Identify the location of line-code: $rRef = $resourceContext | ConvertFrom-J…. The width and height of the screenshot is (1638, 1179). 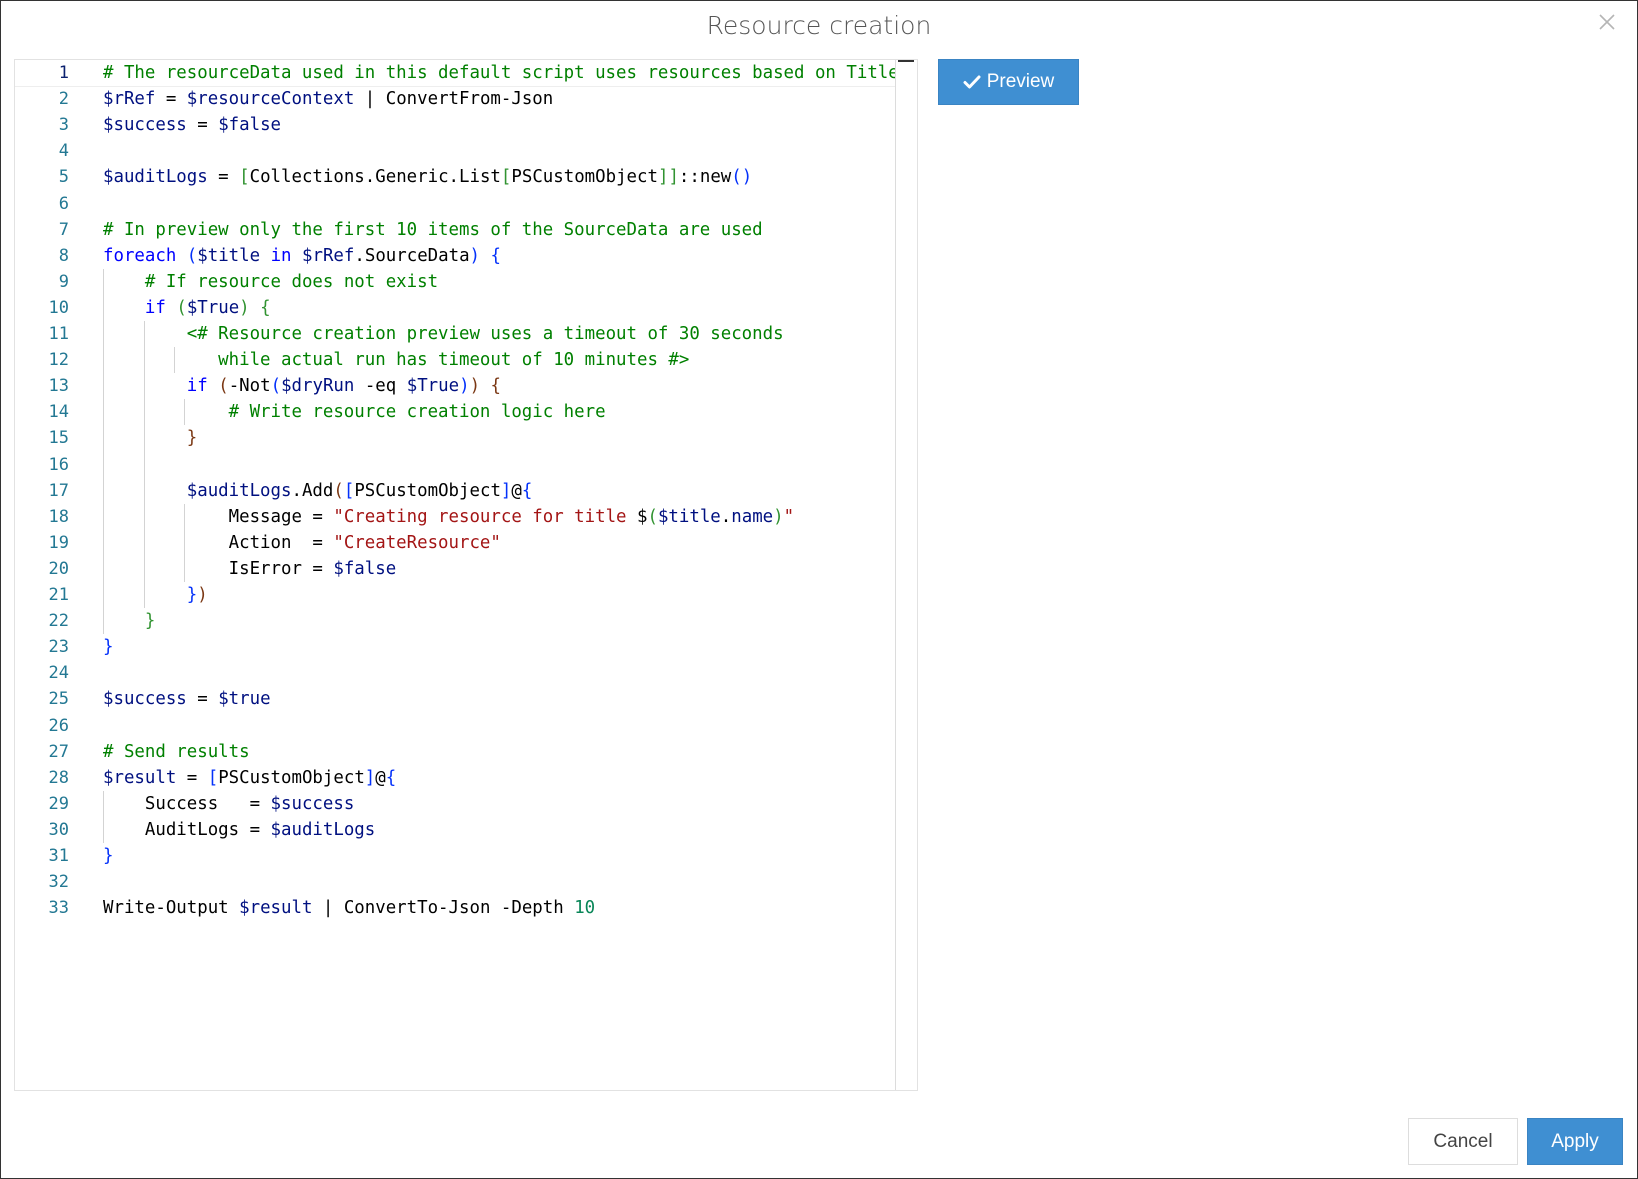
(328, 99).